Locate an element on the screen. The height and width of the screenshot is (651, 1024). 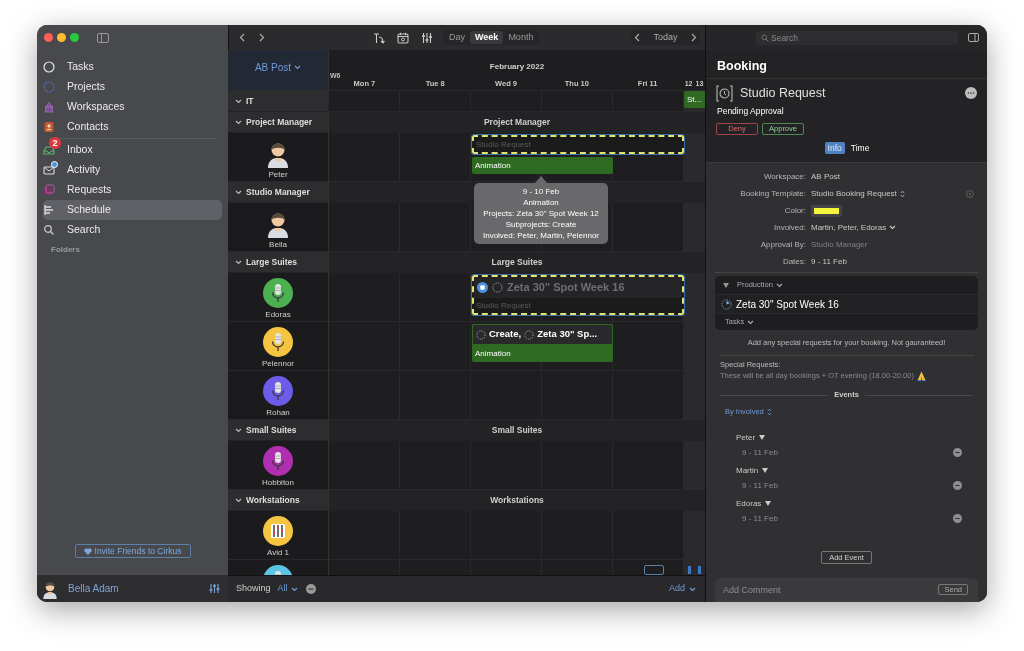
field-label: Dates: is located at coordinates (794, 261).